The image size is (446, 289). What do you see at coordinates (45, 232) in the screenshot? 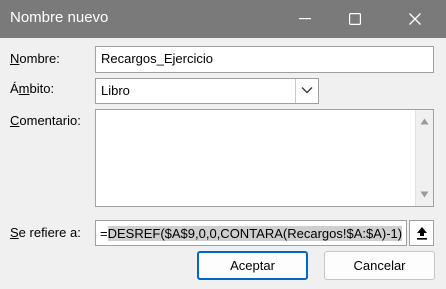
I see `refers-label: Se refiere a:` at bounding box center [45, 232].